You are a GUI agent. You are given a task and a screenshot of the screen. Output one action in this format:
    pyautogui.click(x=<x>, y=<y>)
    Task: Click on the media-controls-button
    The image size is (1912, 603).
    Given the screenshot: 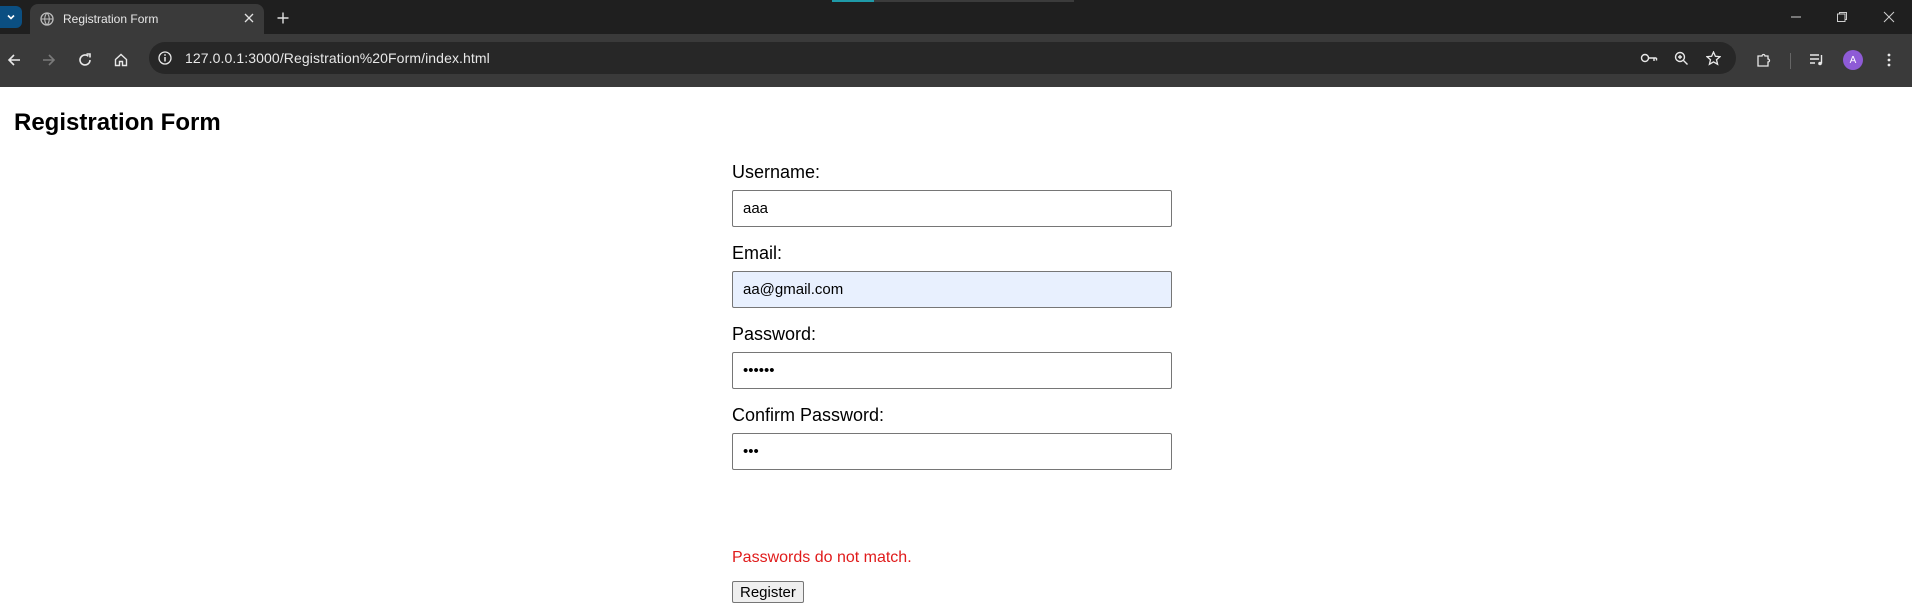 What is the action you would take?
    pyautogui.click(x=1817, y=60)
    